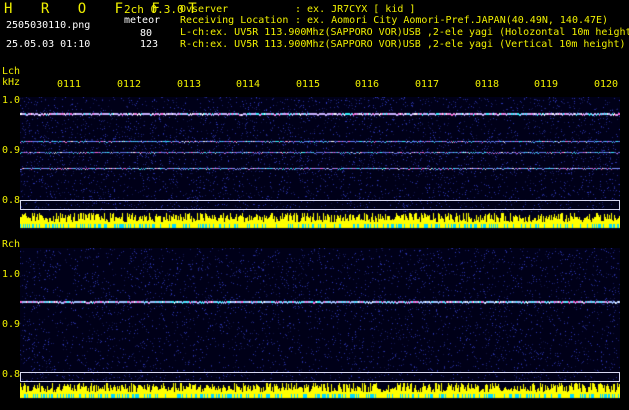  Describe the element at coordinates (69, 84) in the screenshot. I see `time-label: 0111` at that location.